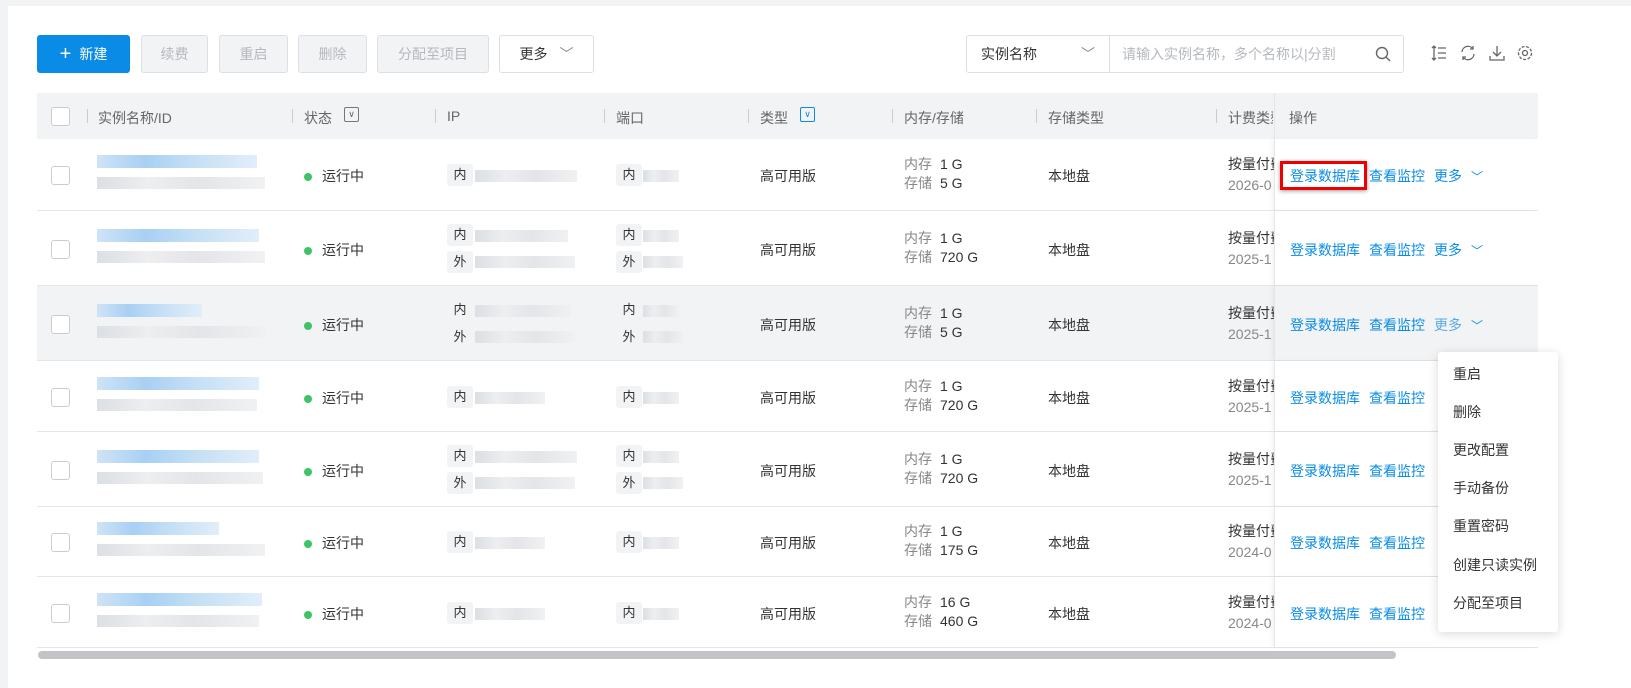  I want to click on storage-value: 5 G, so click(951, 183).